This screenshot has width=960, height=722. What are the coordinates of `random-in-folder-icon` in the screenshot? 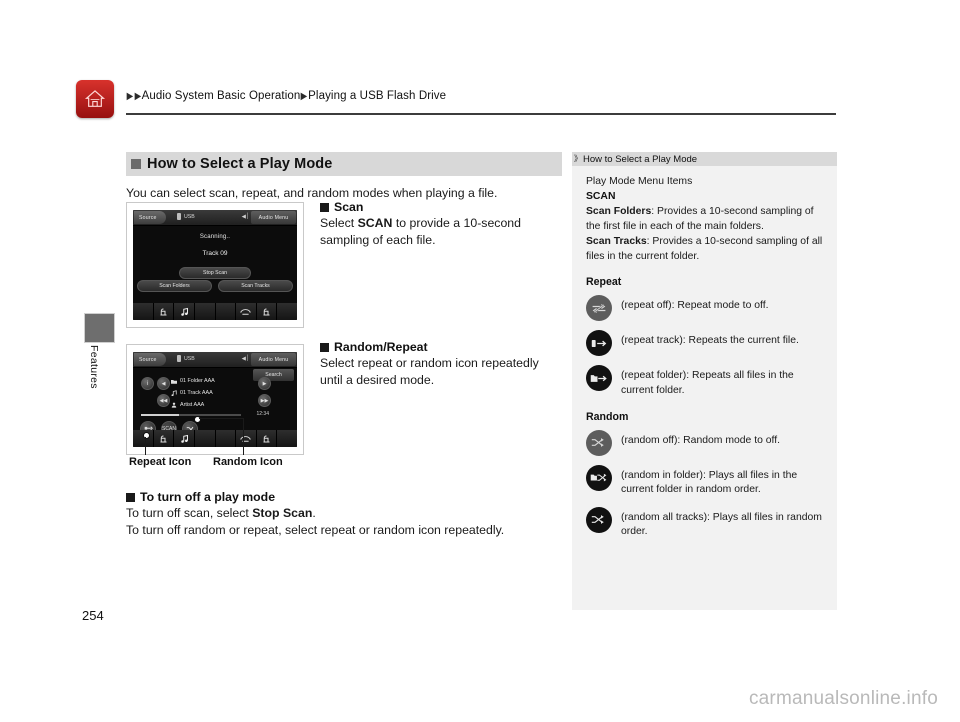 It's located at (599, 477).